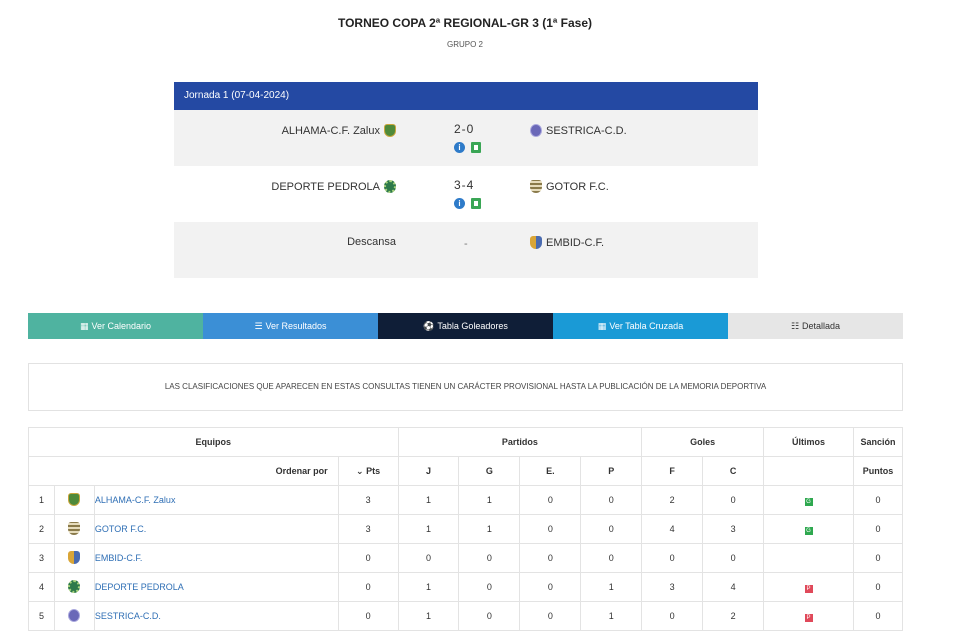  I want to click on position: 1, so click(41, 500).